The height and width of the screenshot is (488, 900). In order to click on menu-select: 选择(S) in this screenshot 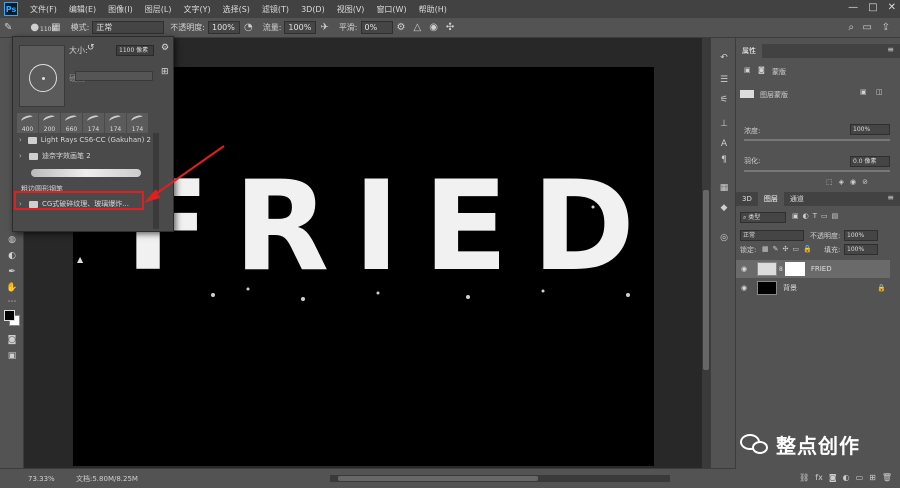, I will do `click(236, 9)`.